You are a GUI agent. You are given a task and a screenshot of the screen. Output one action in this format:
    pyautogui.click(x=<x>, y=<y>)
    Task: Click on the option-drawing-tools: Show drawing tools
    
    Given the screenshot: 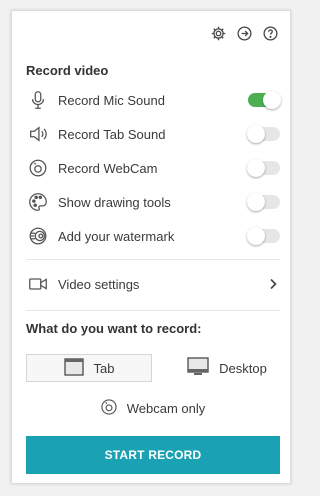 What is the action you would take?
    pyautogui.click(x=153, y=202)
    